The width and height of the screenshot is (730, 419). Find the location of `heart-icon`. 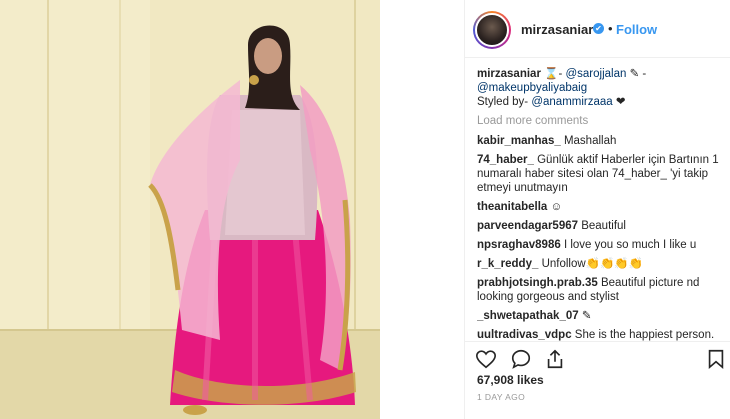

heart-icon is located at coordinates (486, 359).